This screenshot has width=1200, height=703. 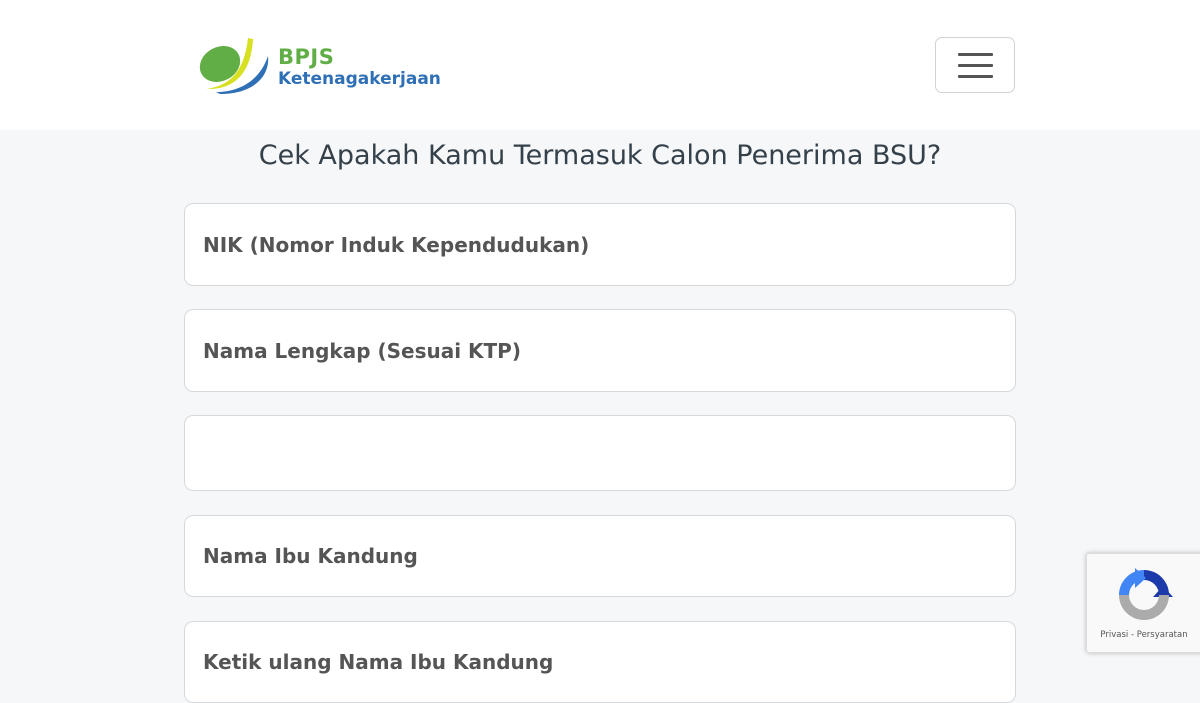 What do you see at coordinates (234, 66) in the screenshot?
I see `bpjs-leaf-logo-icon` at bounding box center [234, 66].